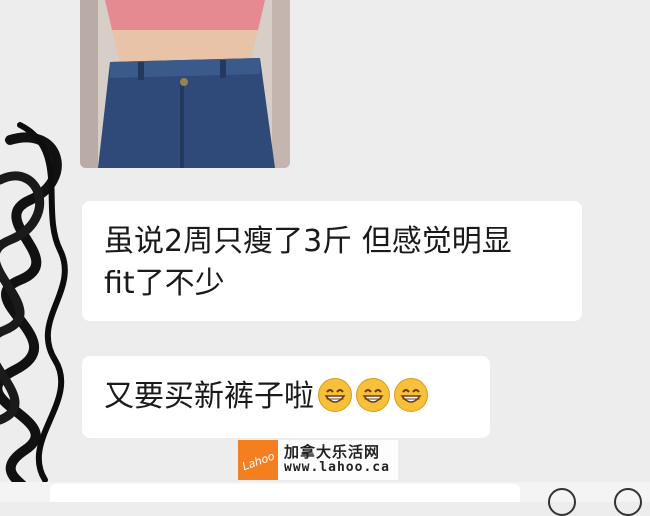  I want to click on message-text: 又要买新裤子啦, so click(209, 396).